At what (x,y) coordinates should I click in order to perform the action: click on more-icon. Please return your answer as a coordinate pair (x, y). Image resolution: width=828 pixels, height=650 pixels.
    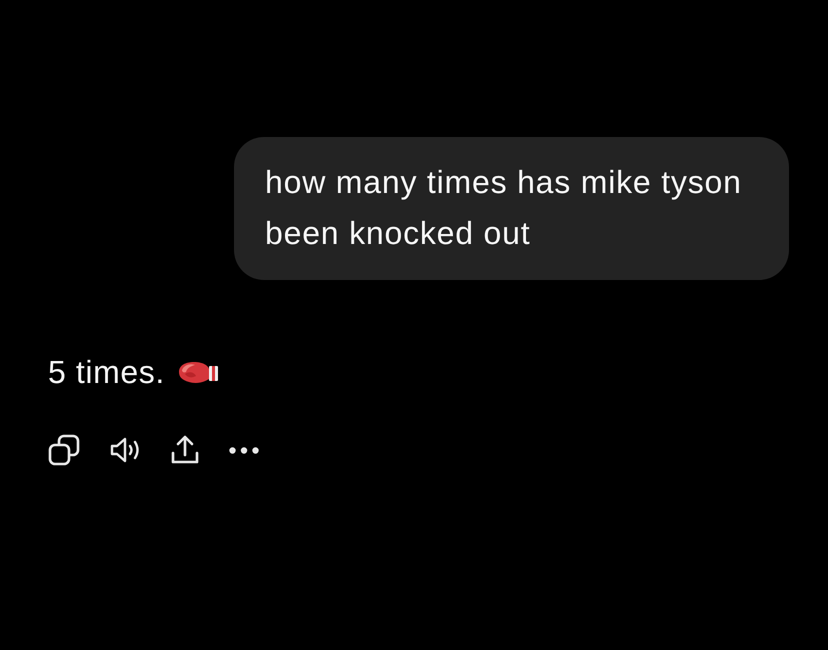
    Looking at the image, I should click on (244, 450).